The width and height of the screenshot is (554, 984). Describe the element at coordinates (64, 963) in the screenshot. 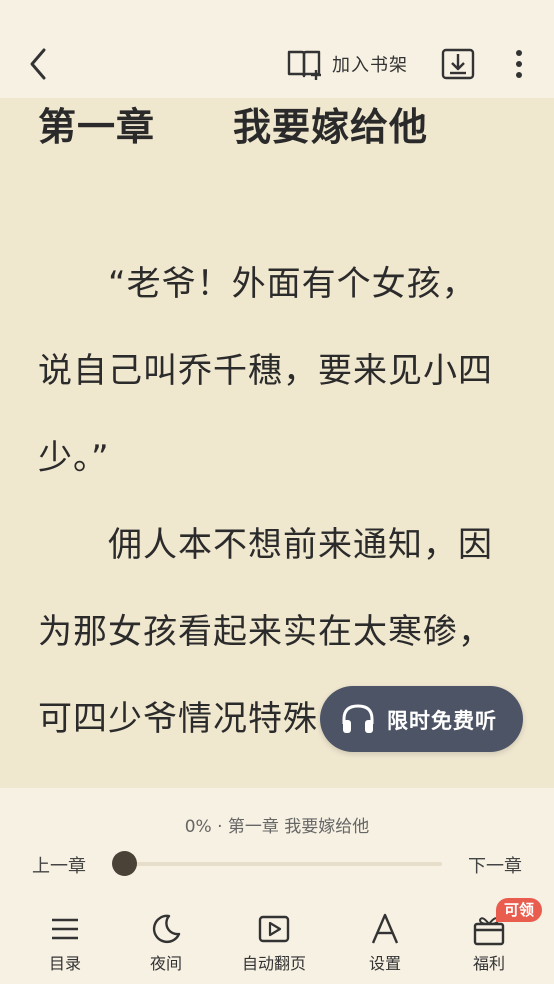

I see `nav-label: 目录` at that location.